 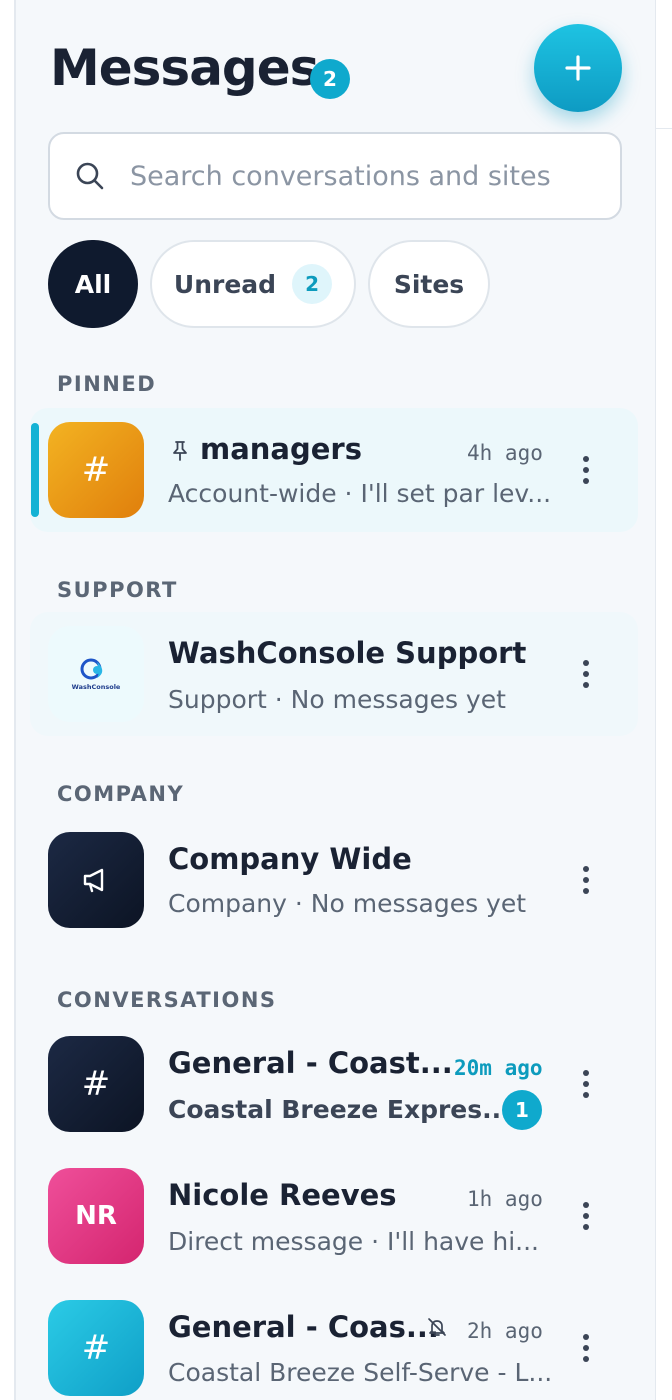 What do you see at coordinates (337, 699) in the screenshot?
I see `conversation-preview: Support · No messages yet` at bounding box center [337, 699].